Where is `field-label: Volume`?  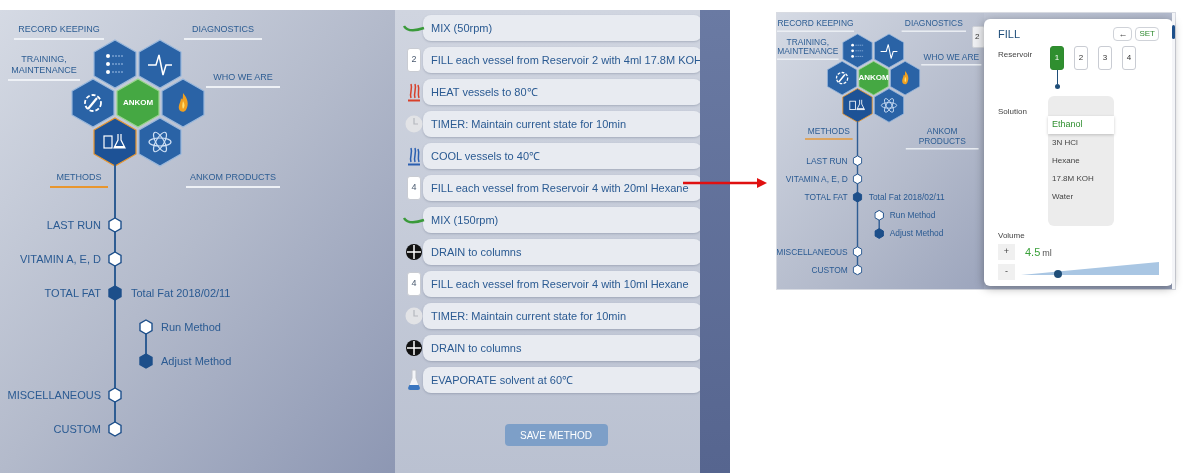
field-label: Volume is located at coordinates (1012, 236).